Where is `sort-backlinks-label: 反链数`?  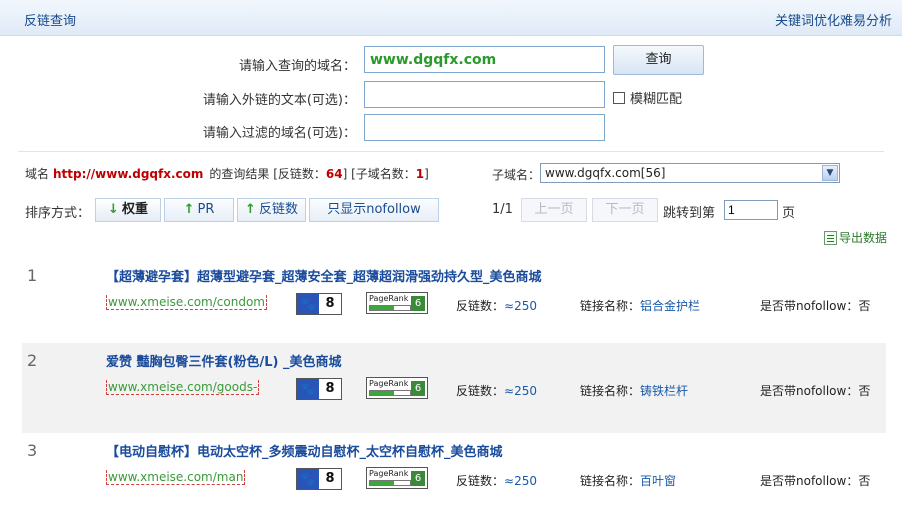 sort-backlinks-label: 反链数 is located at coordinates (278, 209).